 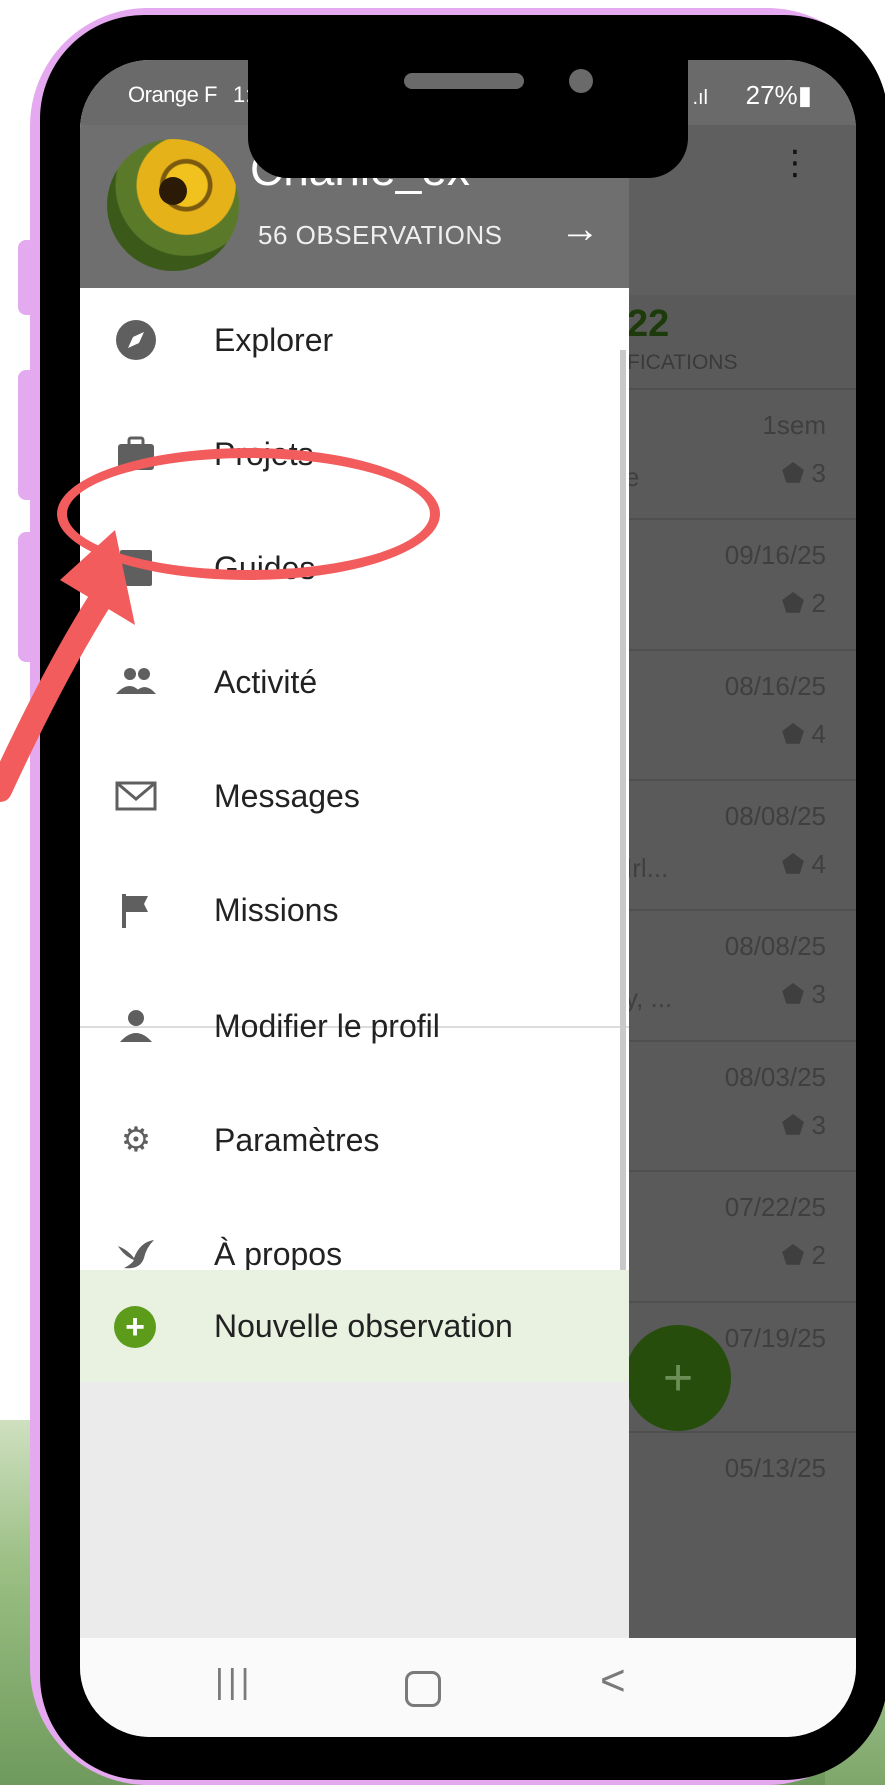 I want to click on drawer-footer, so click(x=354, y=1510).